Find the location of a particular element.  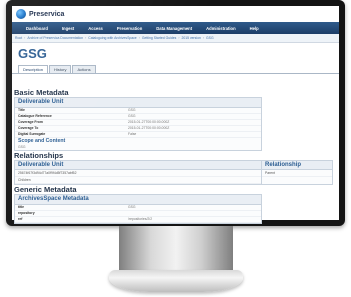

breadcrumb-item: 2015 version is located at coordinates (190, 38).